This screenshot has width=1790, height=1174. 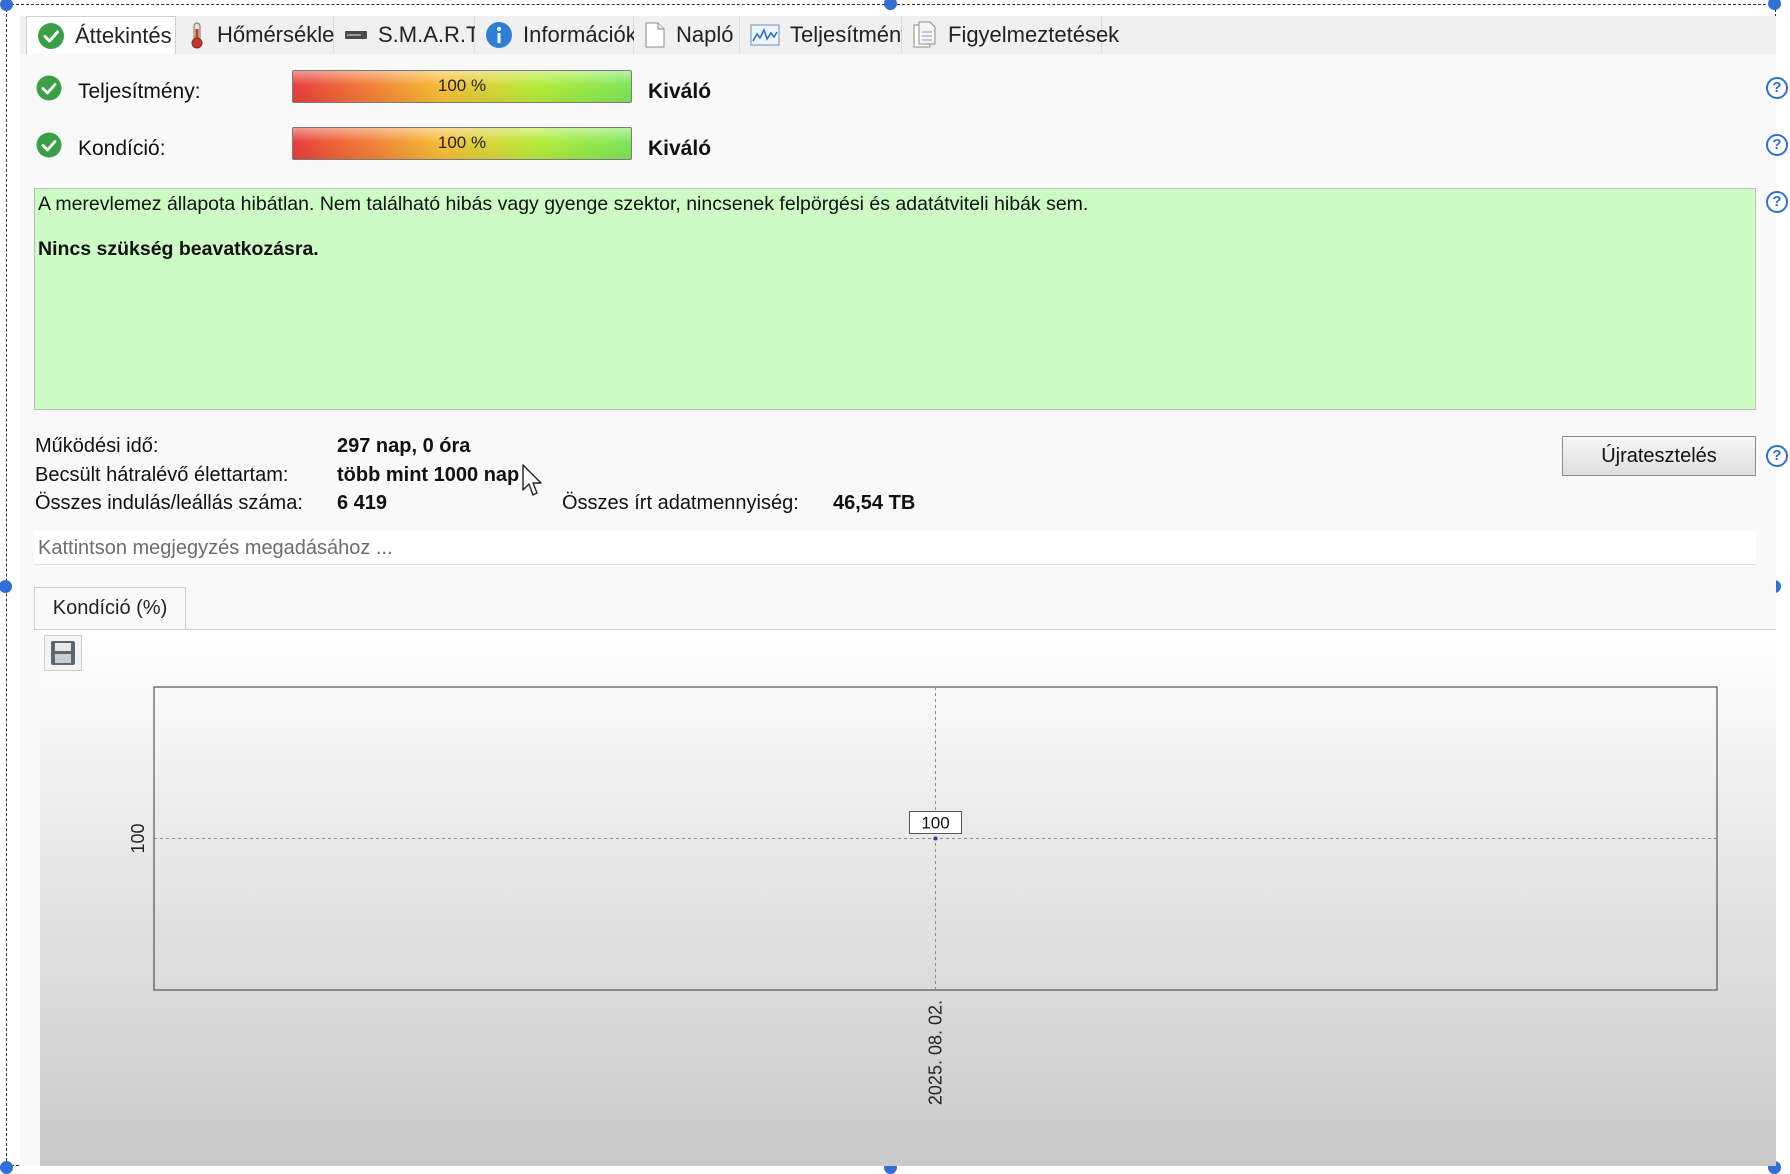 What do you see at coordinates (936, 1052) in the screenshot?
I see `x-tick-label: 2025. 08. 02.` at bounding box center [936, 1052].